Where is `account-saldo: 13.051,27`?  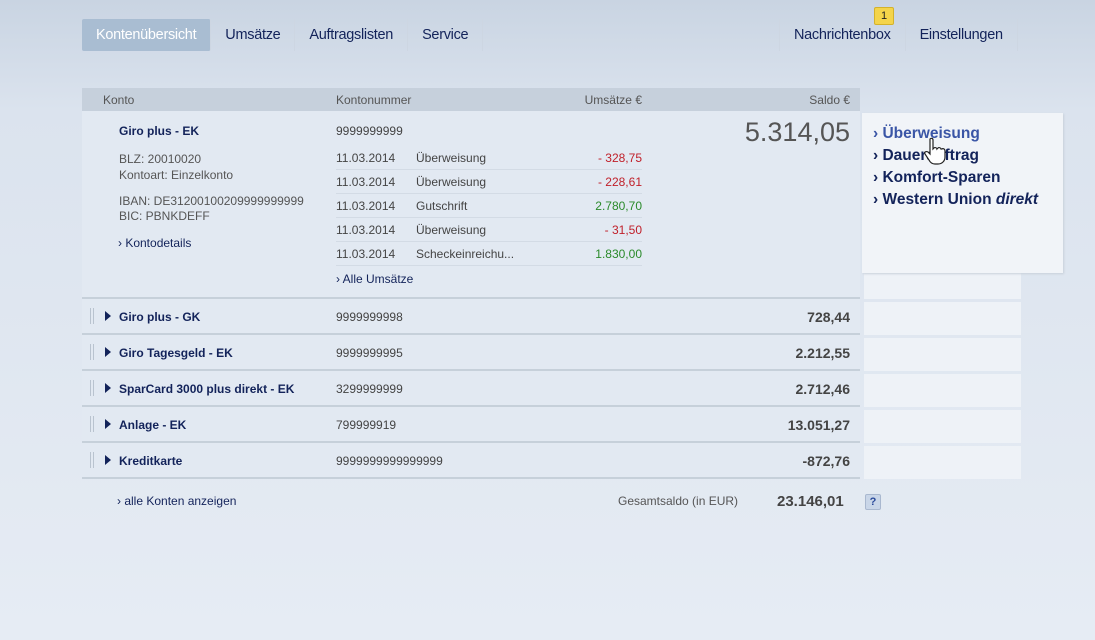 account-saldo: 13.051,27 is located at coordinates (818, 425).